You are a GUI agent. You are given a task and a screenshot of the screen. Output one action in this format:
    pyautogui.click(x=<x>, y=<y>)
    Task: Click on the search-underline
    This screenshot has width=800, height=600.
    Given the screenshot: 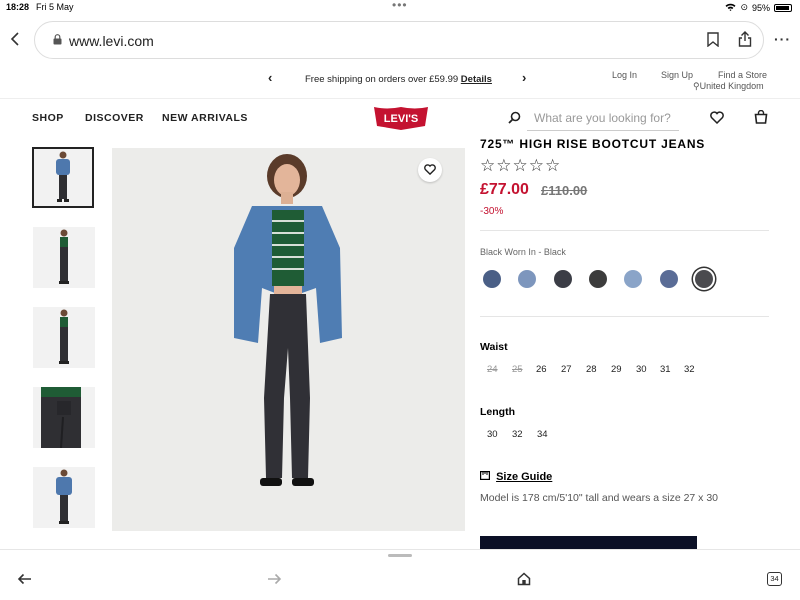 What is the action you would take?
    pyautogui.click(x=603, y=130)
    